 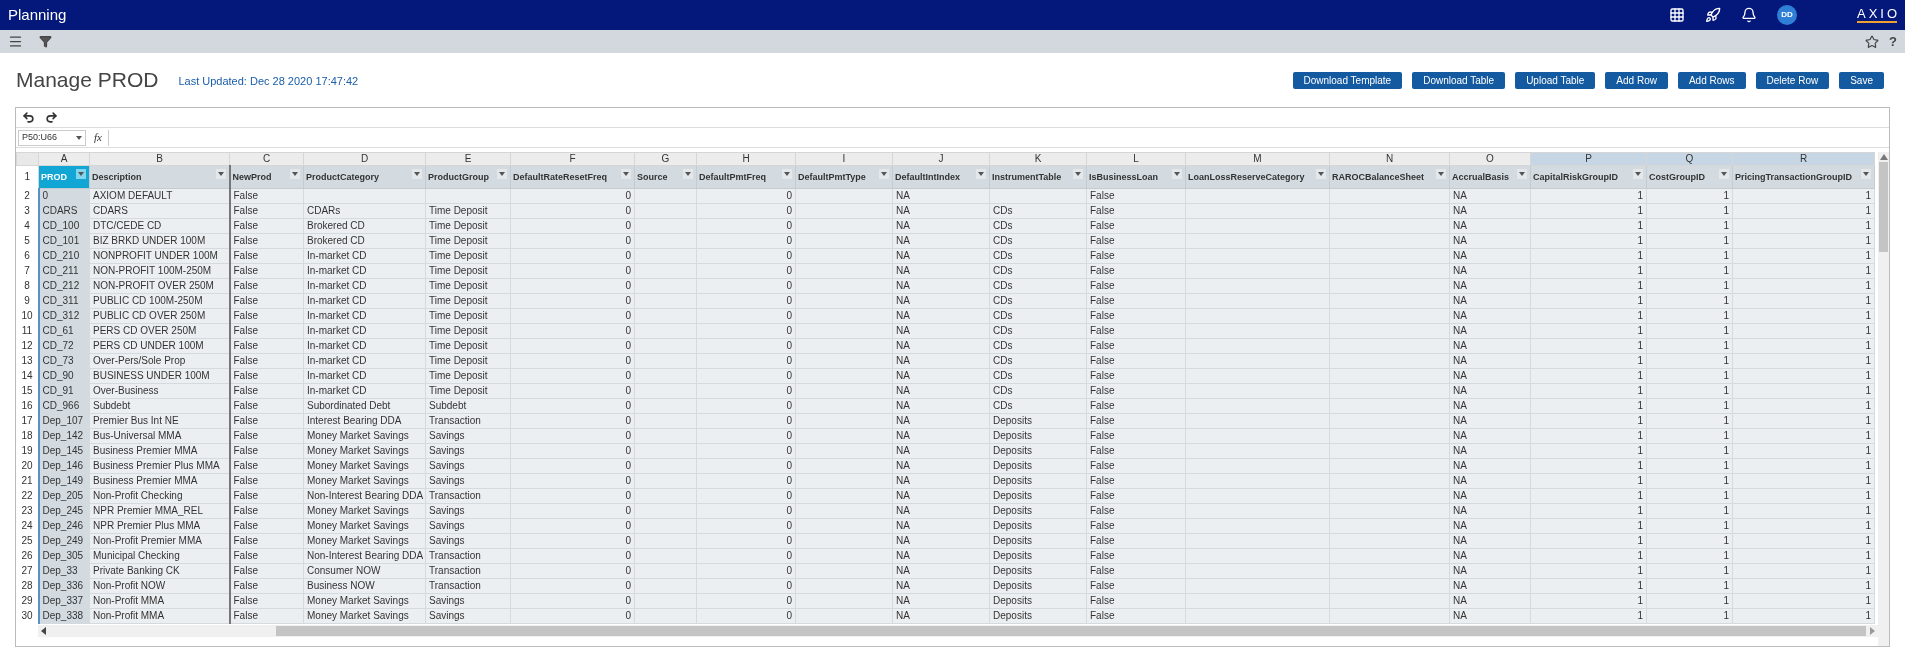 I want to click on redo-icon, so click(x=51, y=117).